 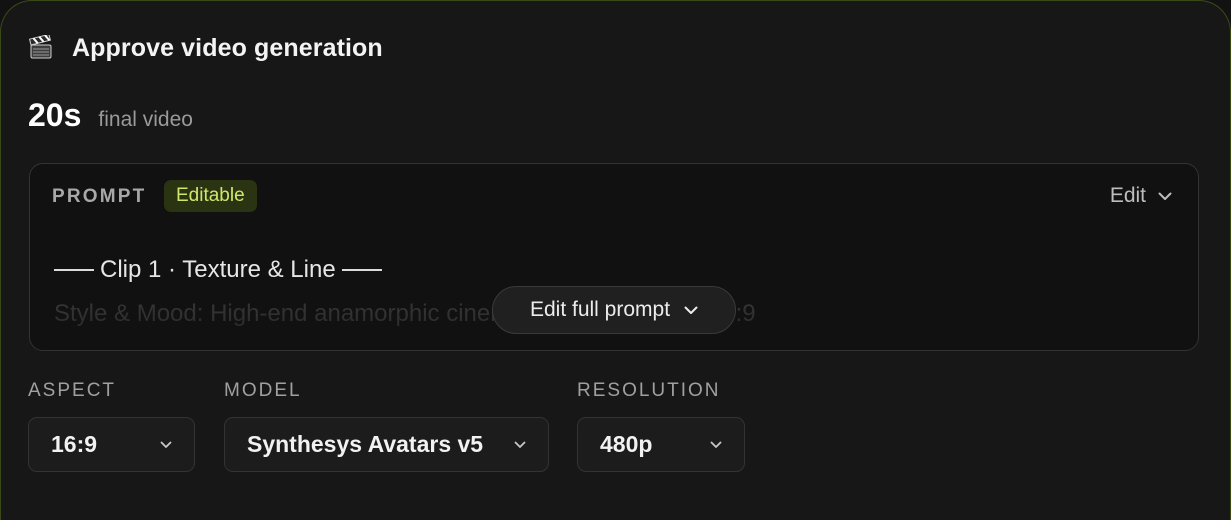 What do you see at coordinates (600, 309) in the screenshot?
I see `edit-full-prompt-label: Edit full prompt` at bounding box center [600, 309].